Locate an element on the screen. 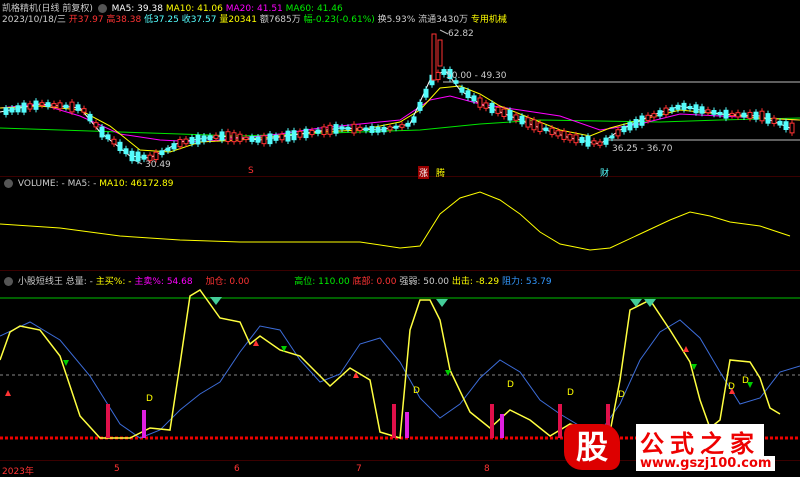 This screenshot has height=477, width=800. down-arrow-icon is located at coordinates (66, 363).